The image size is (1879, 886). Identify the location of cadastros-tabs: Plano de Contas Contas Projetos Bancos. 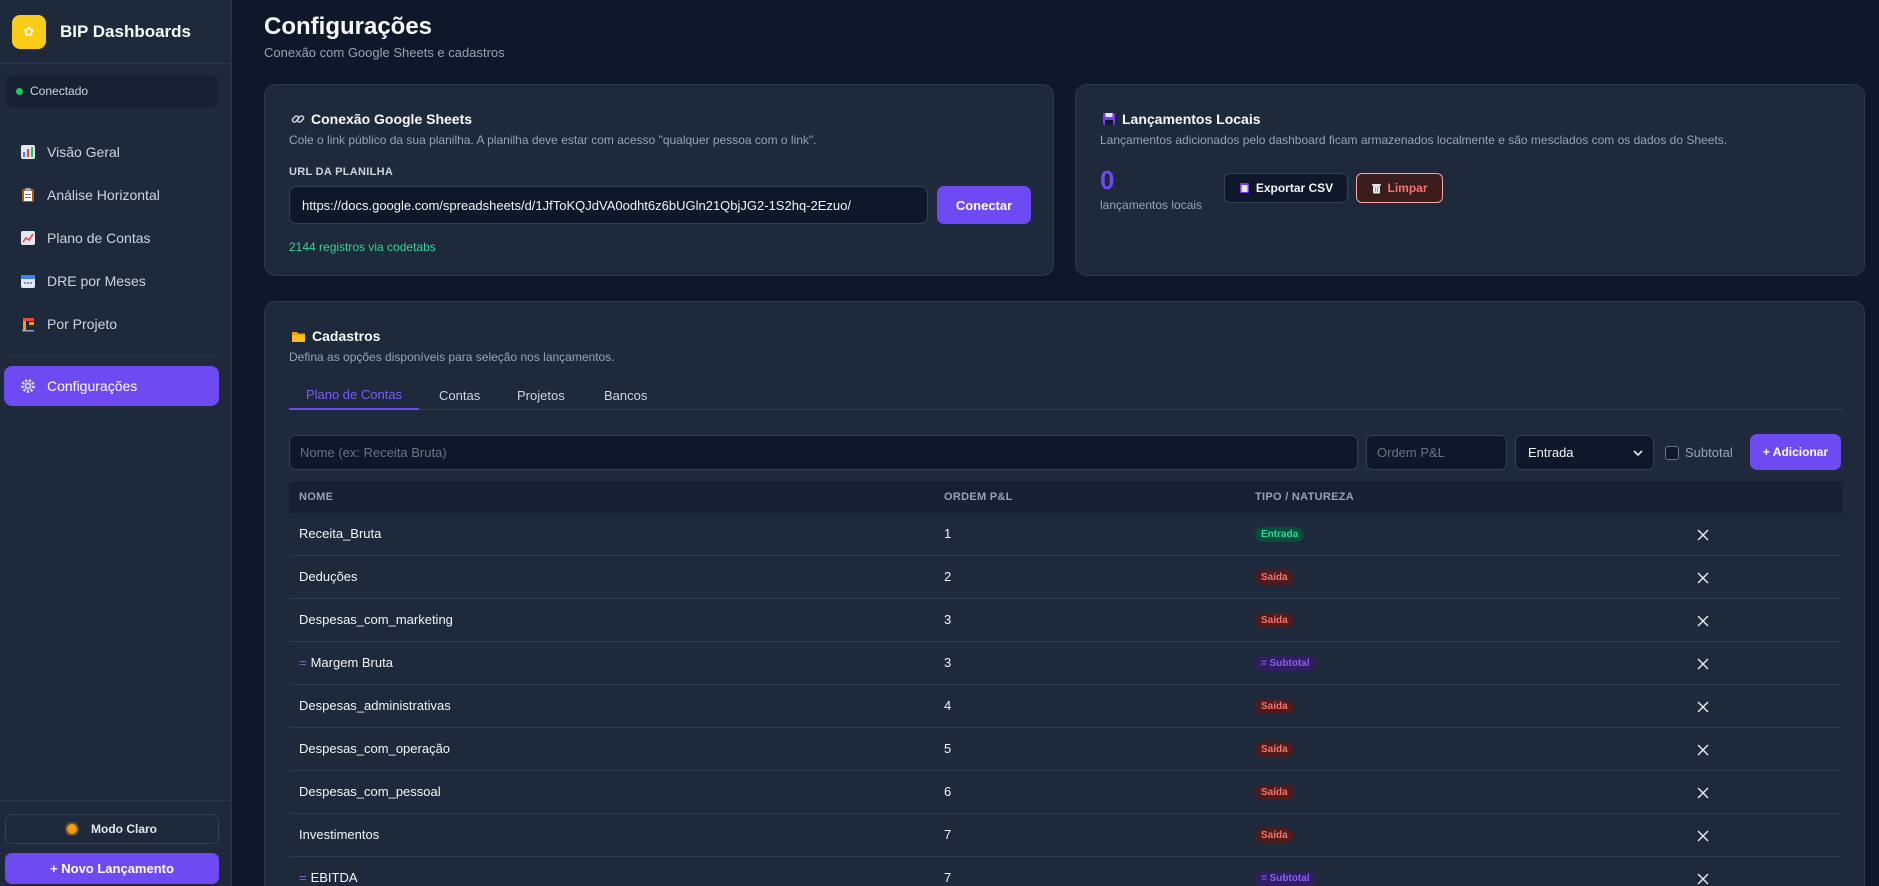
(1066, 395).